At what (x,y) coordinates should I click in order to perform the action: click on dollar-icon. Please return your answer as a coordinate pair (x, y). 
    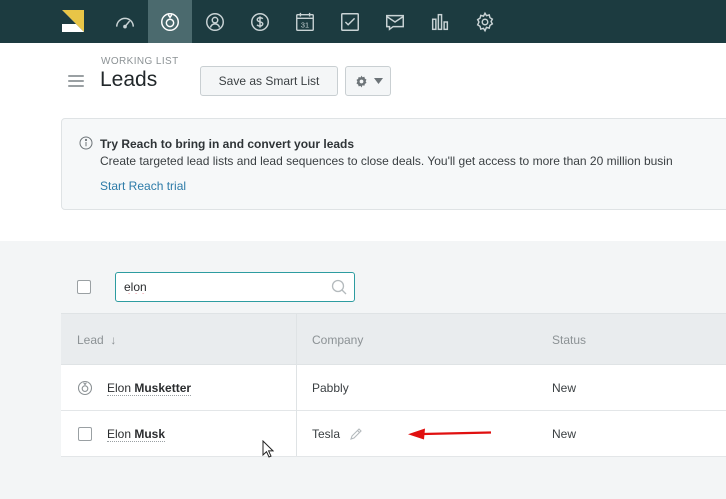
    Looking at the image, I should click on (260, 21).